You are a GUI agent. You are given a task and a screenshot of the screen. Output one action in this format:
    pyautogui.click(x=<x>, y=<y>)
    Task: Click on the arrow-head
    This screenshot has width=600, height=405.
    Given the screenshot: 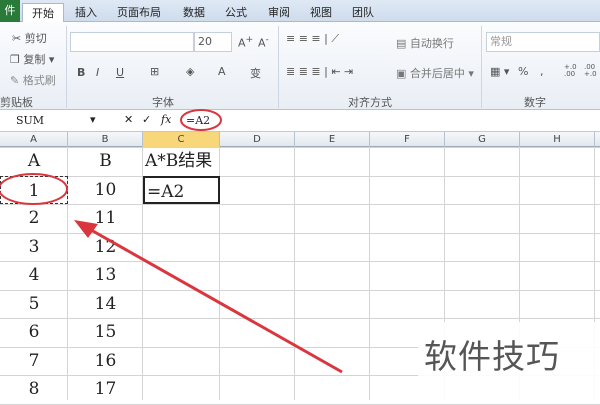 What is the action you would take?
    pyautogui.click(x=86, y=229)
    